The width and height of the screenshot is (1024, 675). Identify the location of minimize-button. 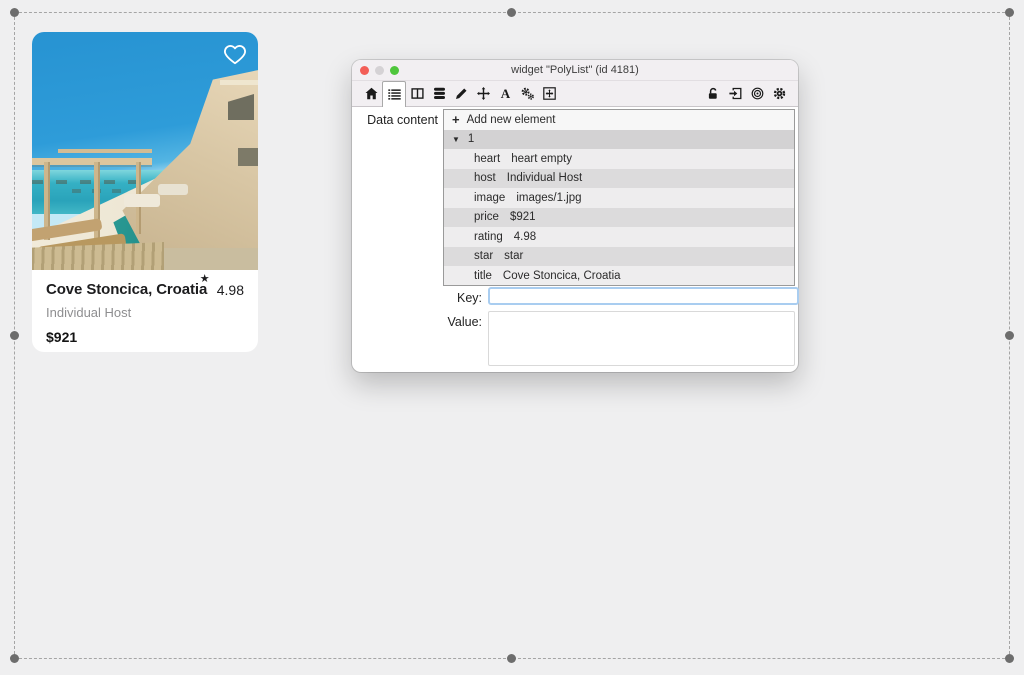
(379, 70).